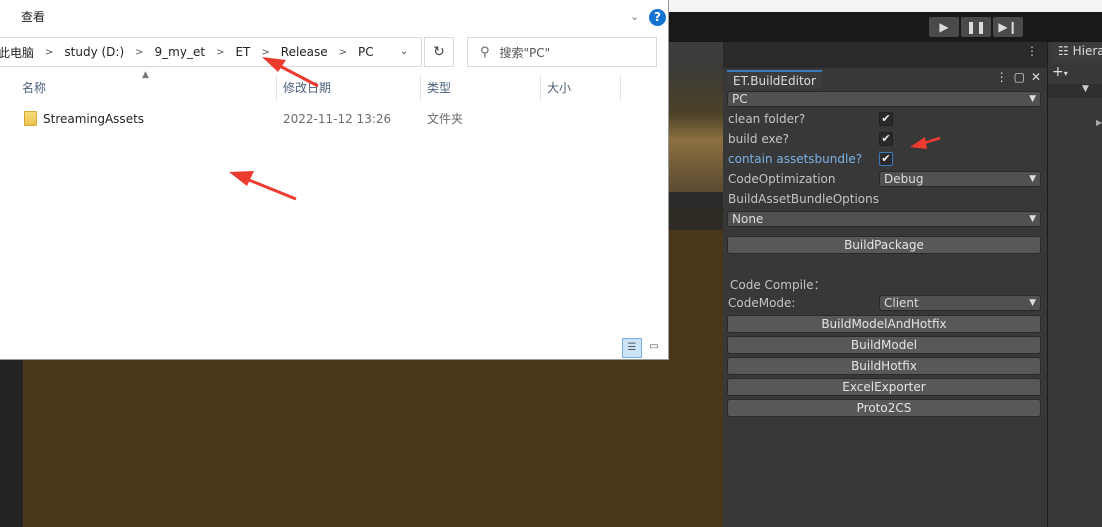 Image resolution: width=1102 pixels, height=527 pixels. I want to click on refresh-icon: ↻, so click(439, 52).